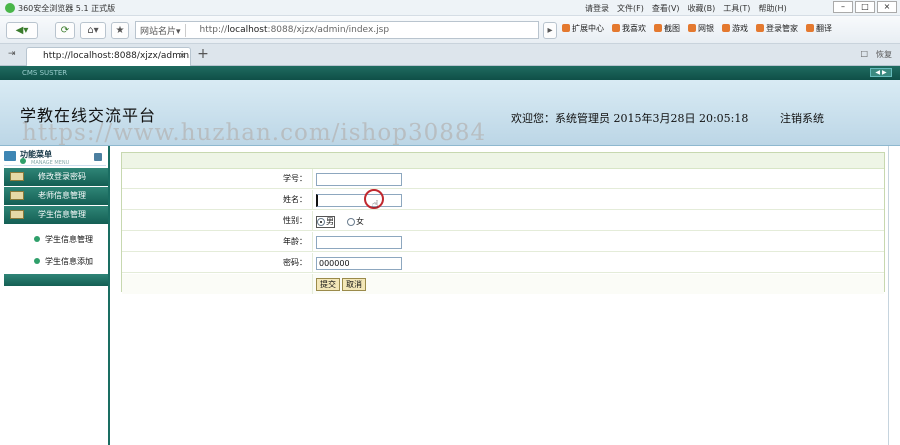  I want to click on go-button: ▸, so click(550, 30).